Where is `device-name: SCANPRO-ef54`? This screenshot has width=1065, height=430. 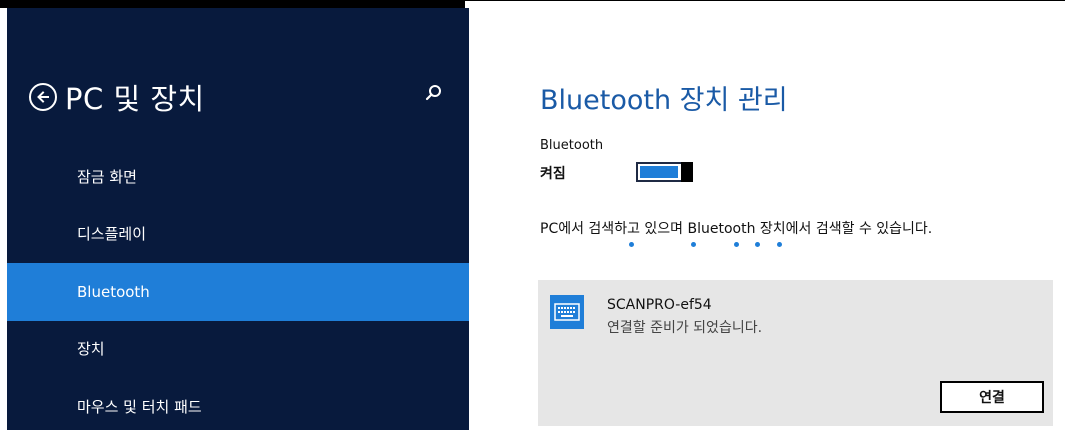 device-name: SCANPRO-ef54 is located at coordinates (659, 305).